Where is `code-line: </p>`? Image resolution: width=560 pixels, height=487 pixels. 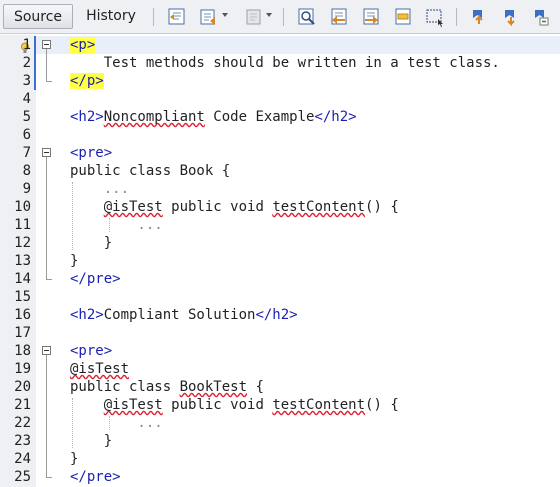 code-line: </p> is located at coordinates (87, 81).